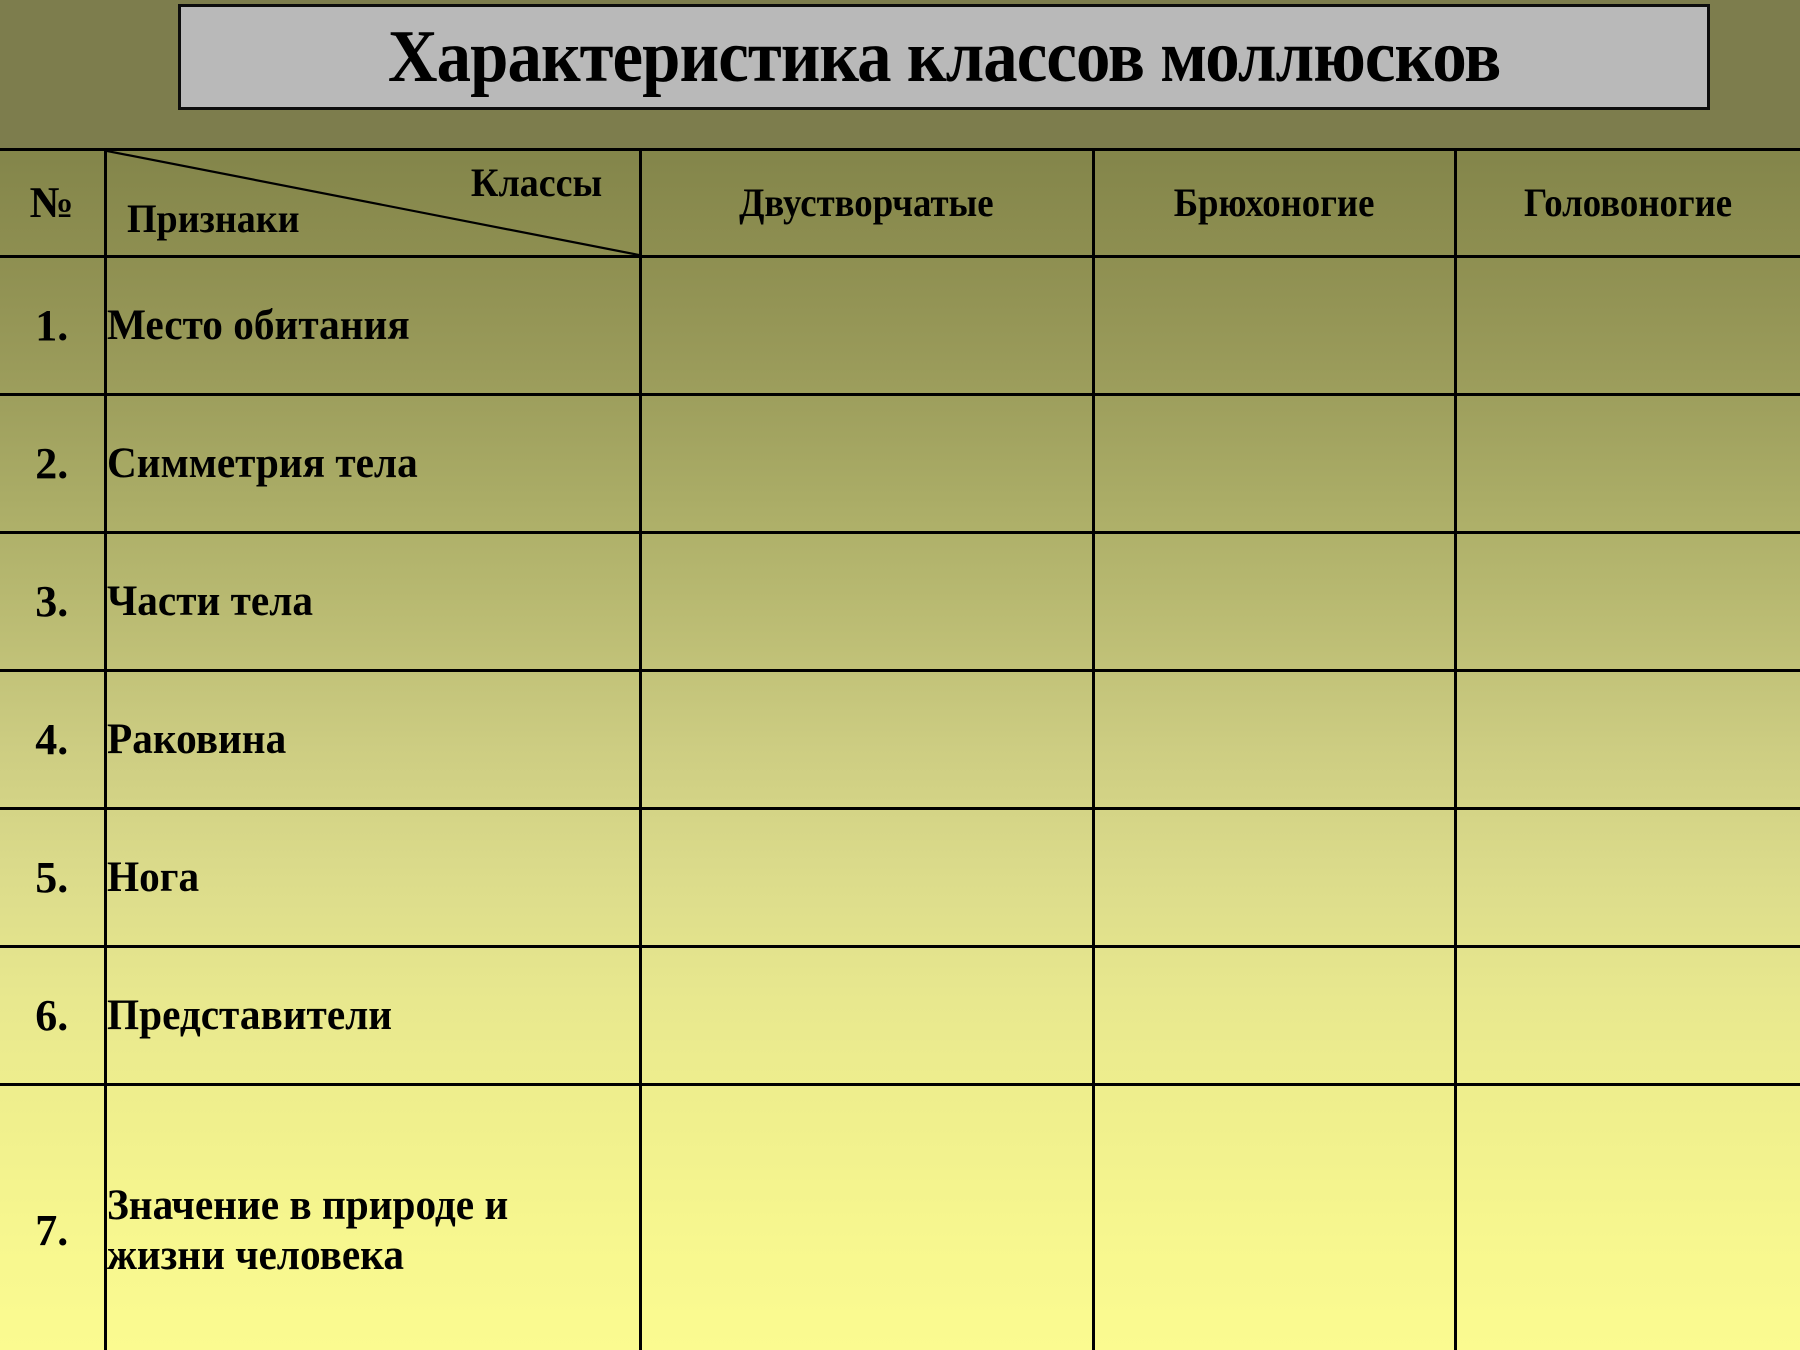 The width and height of the screenshot is (1800, 1350). I want to click on row-feature-label: Нога, so click(373, 877).